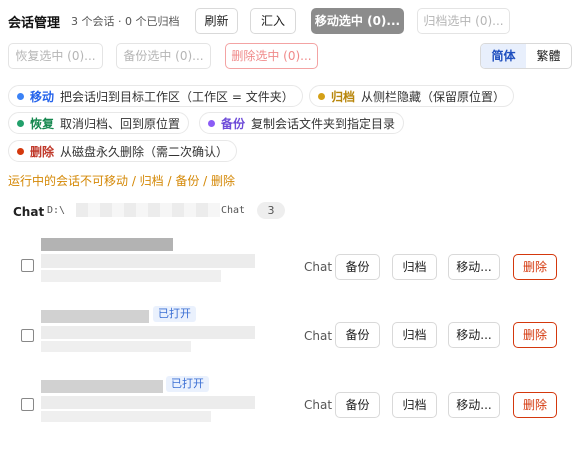 The width and height of the screenshot is (584, 457). Describe the element at coordinates (321, 96) in the screenshot. I see `yellow-dot-icon` at that location.